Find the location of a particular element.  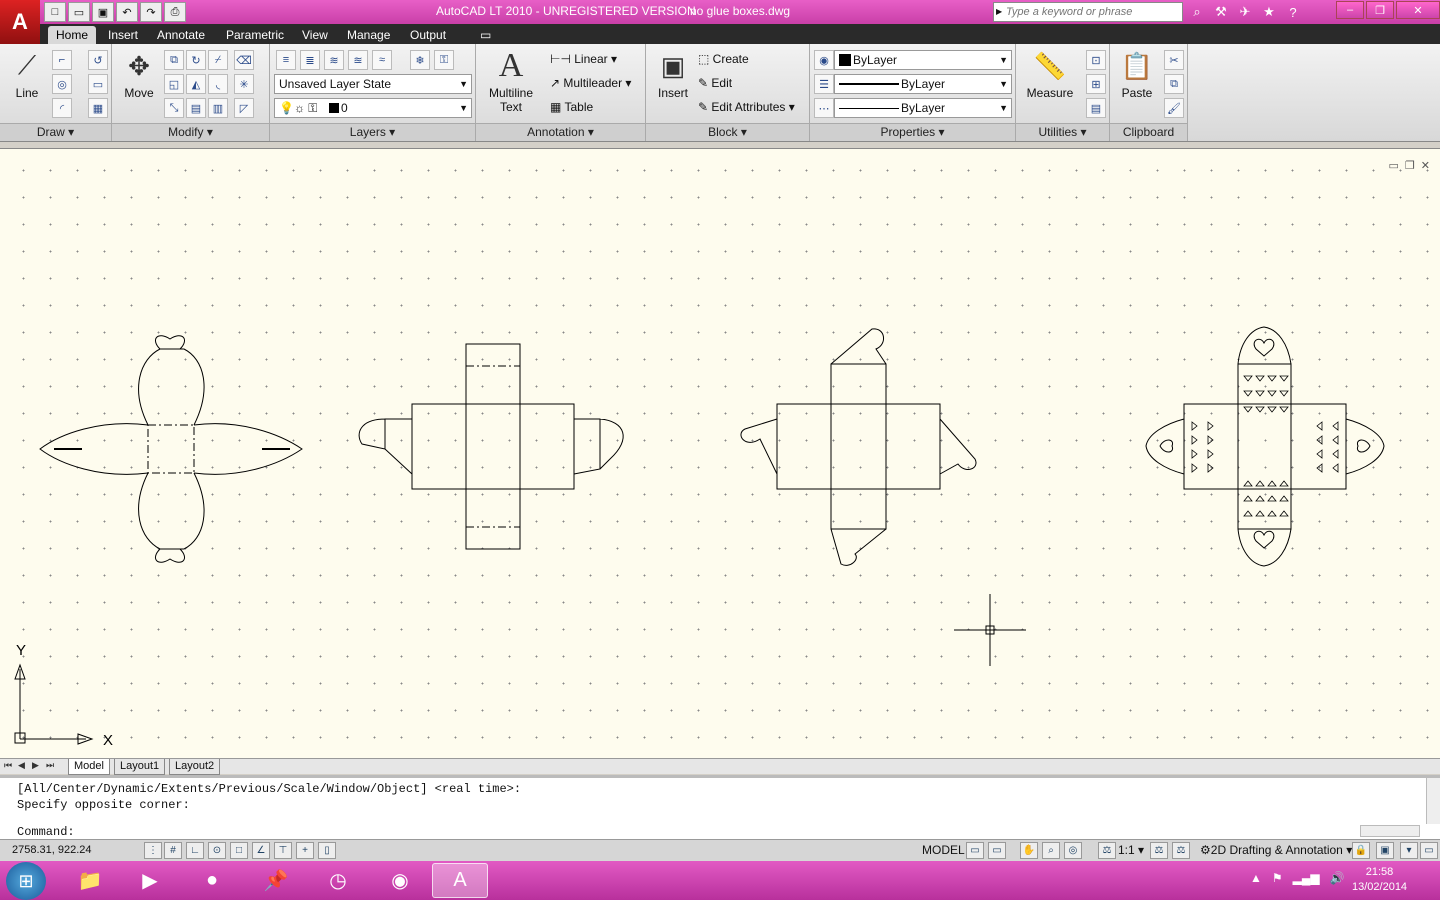

ribbon-minimize-icon: ▭ is located at coordinates (485, 35).